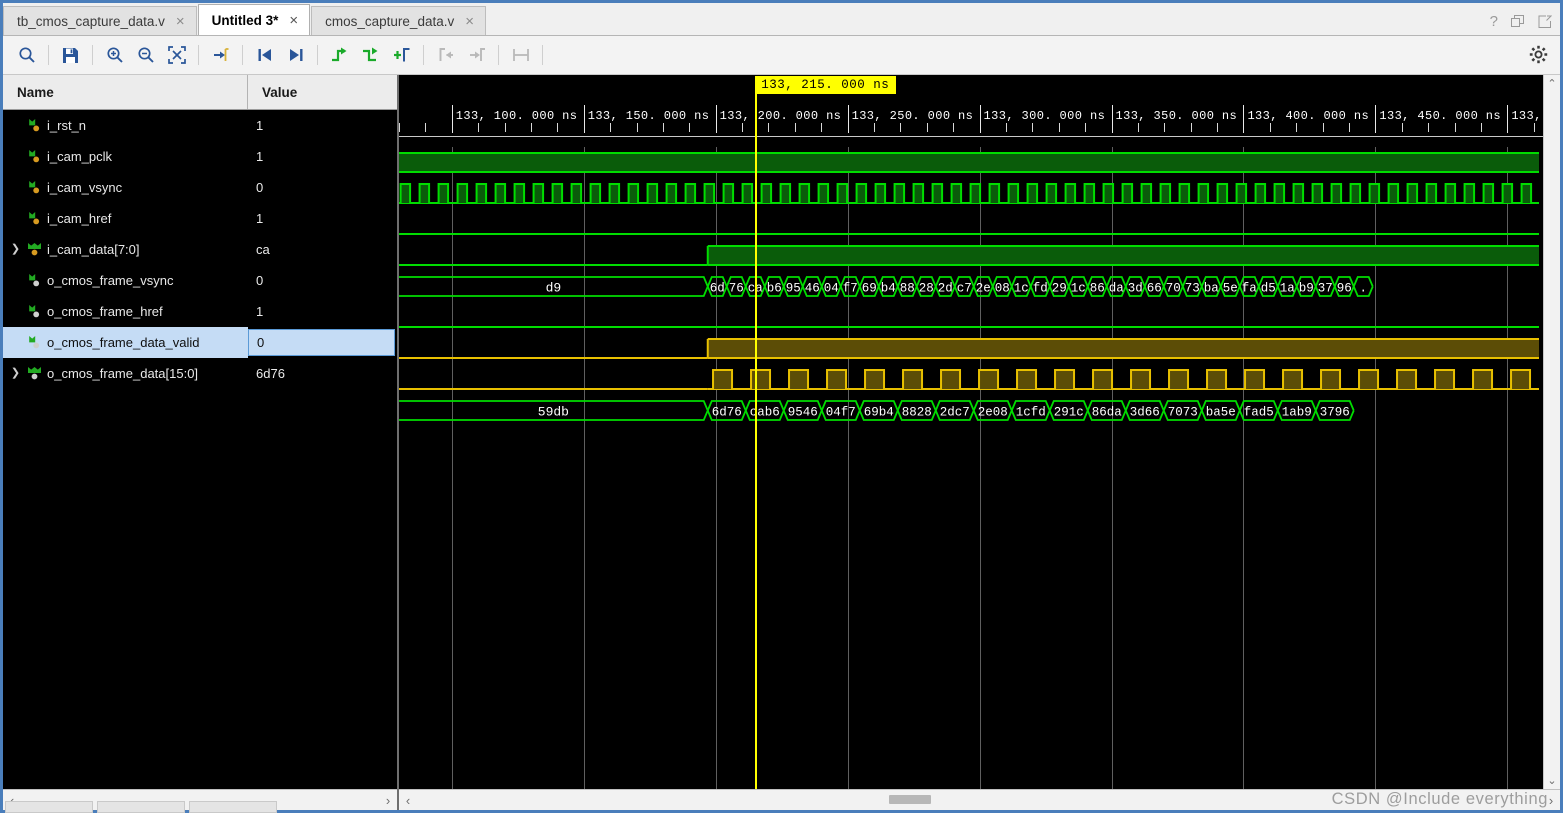  I want to click on scroll-right-arrow: ›, so click(388, 800).